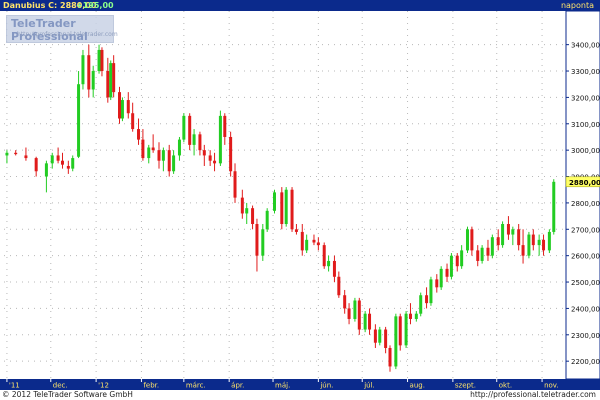  What do you see at coordinates (585, 362) in the screenshot?
I see `y-tick-label: 2200,00` at bounding box center [585, 362].